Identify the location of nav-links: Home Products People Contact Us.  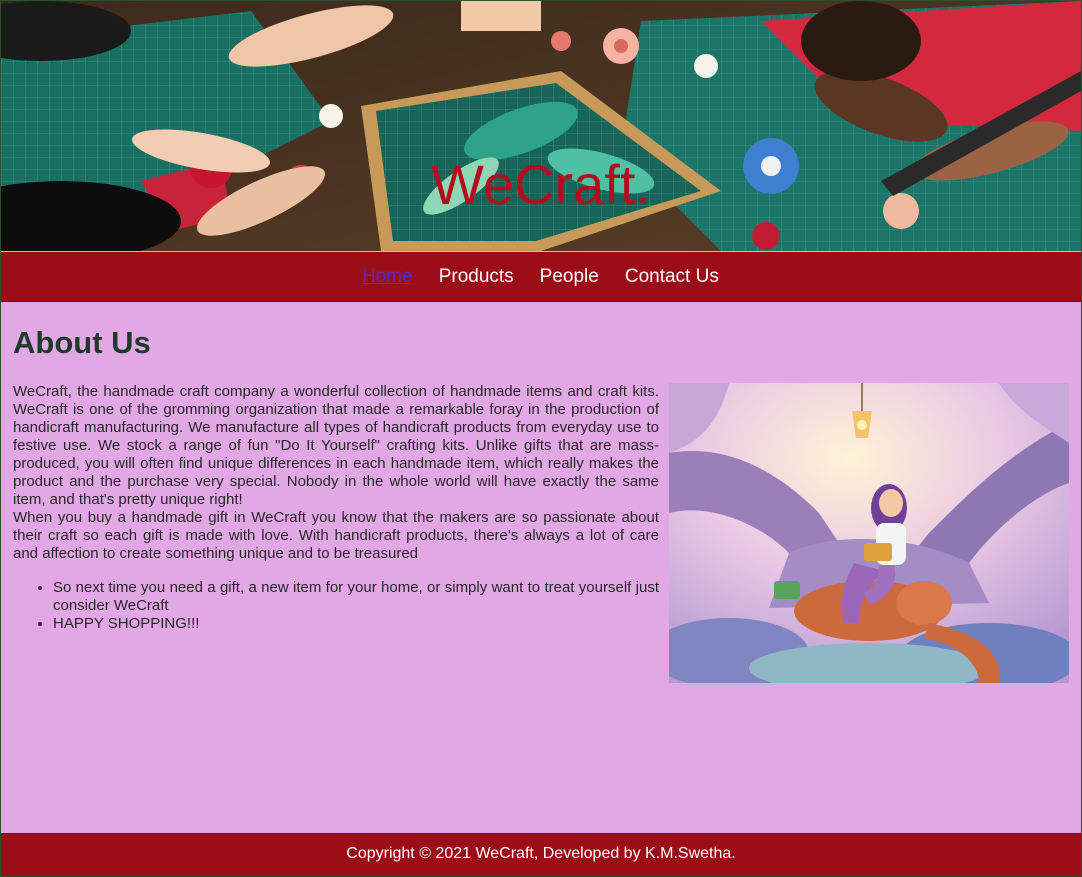
(553, 277).